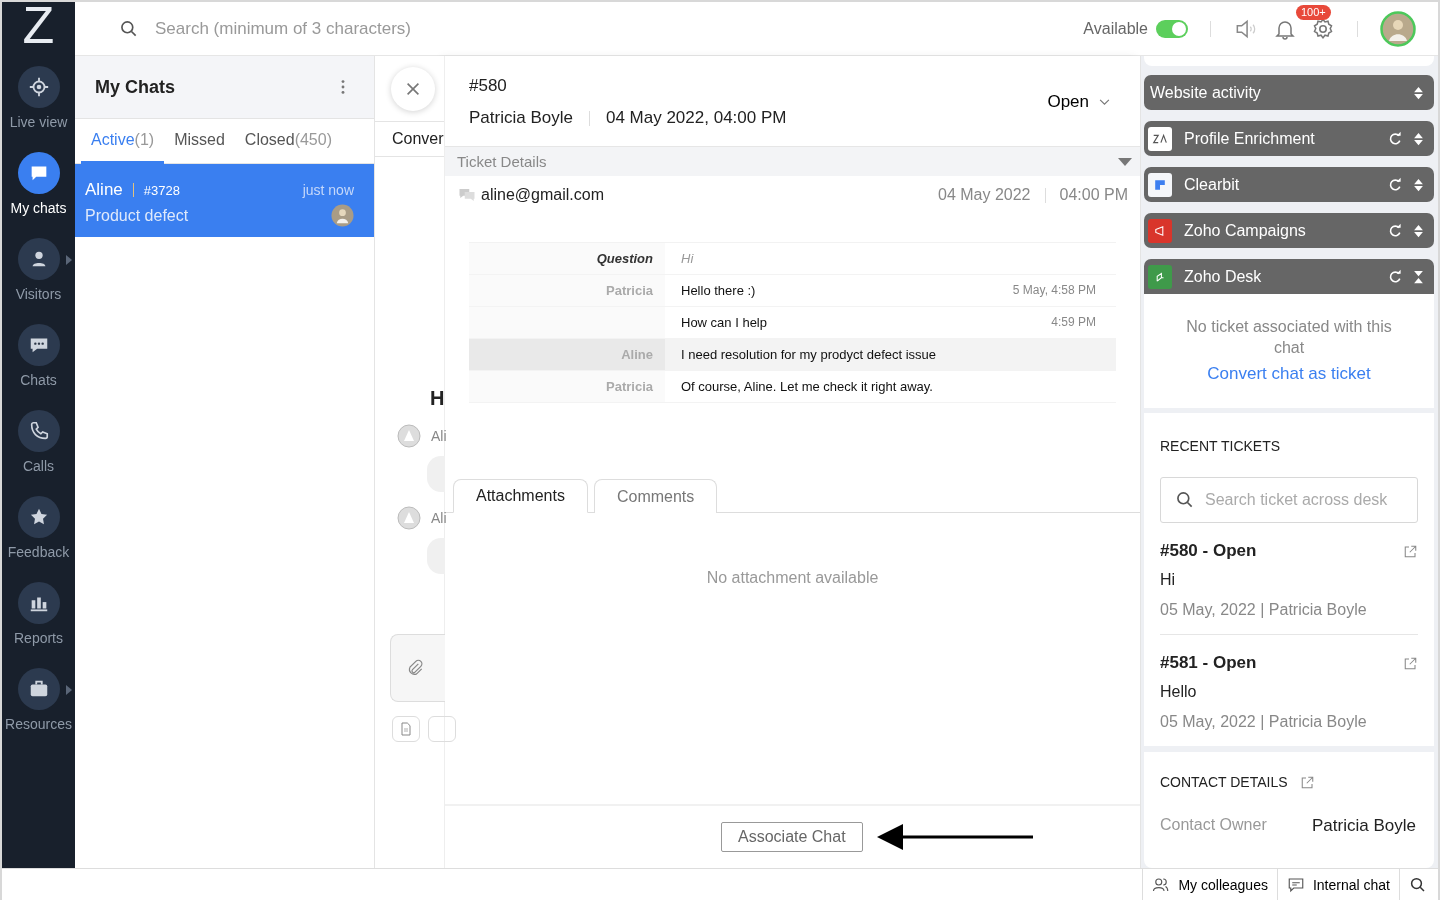 This screenshot has height=900, width=1440. What do you see at coordinates (1250, 138) in the screenshot?
I see `integration-name: Profile Enrichment` at bounding box center [1250, 138].